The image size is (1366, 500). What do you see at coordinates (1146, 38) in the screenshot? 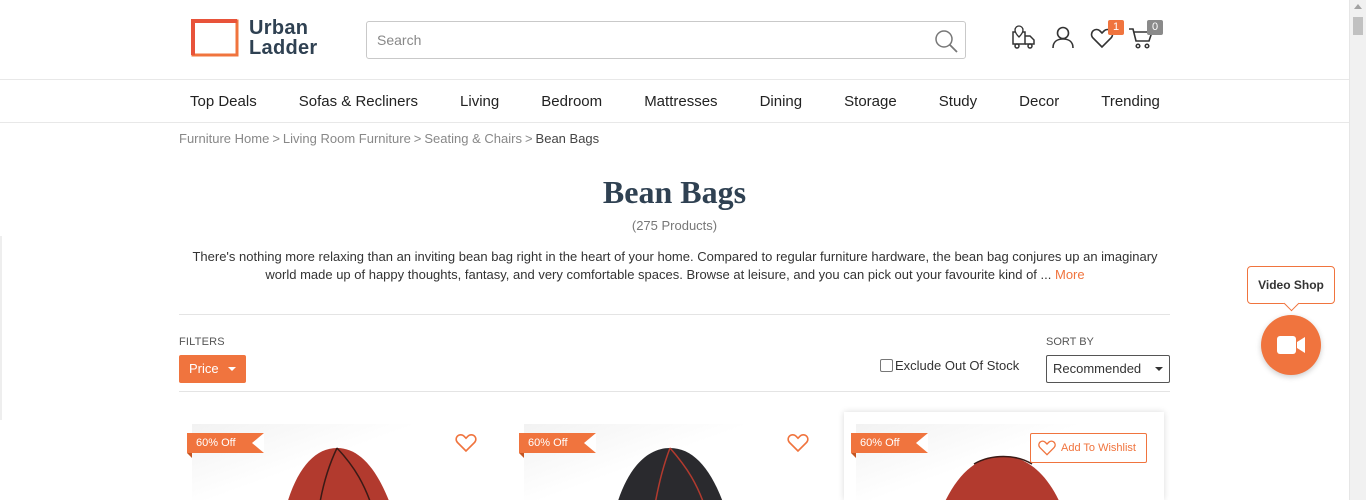
I see `cart-icon: 0` at bounding box center [1146, 38].